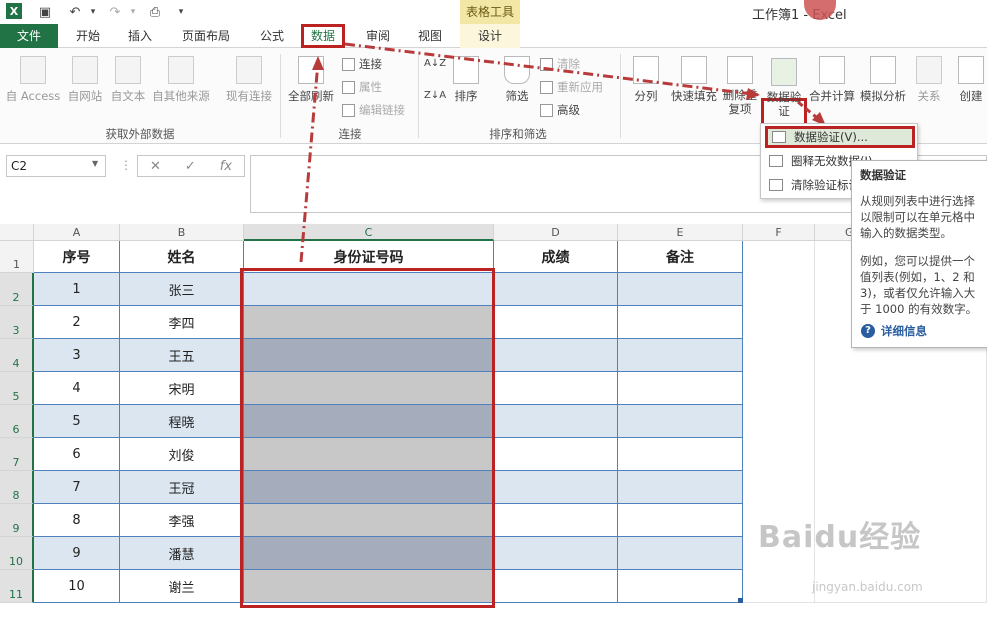  What do you see at coordinates (77, 257) in the screenshot?
I see `header-cell: 序号` at bounding box center [77, 257].